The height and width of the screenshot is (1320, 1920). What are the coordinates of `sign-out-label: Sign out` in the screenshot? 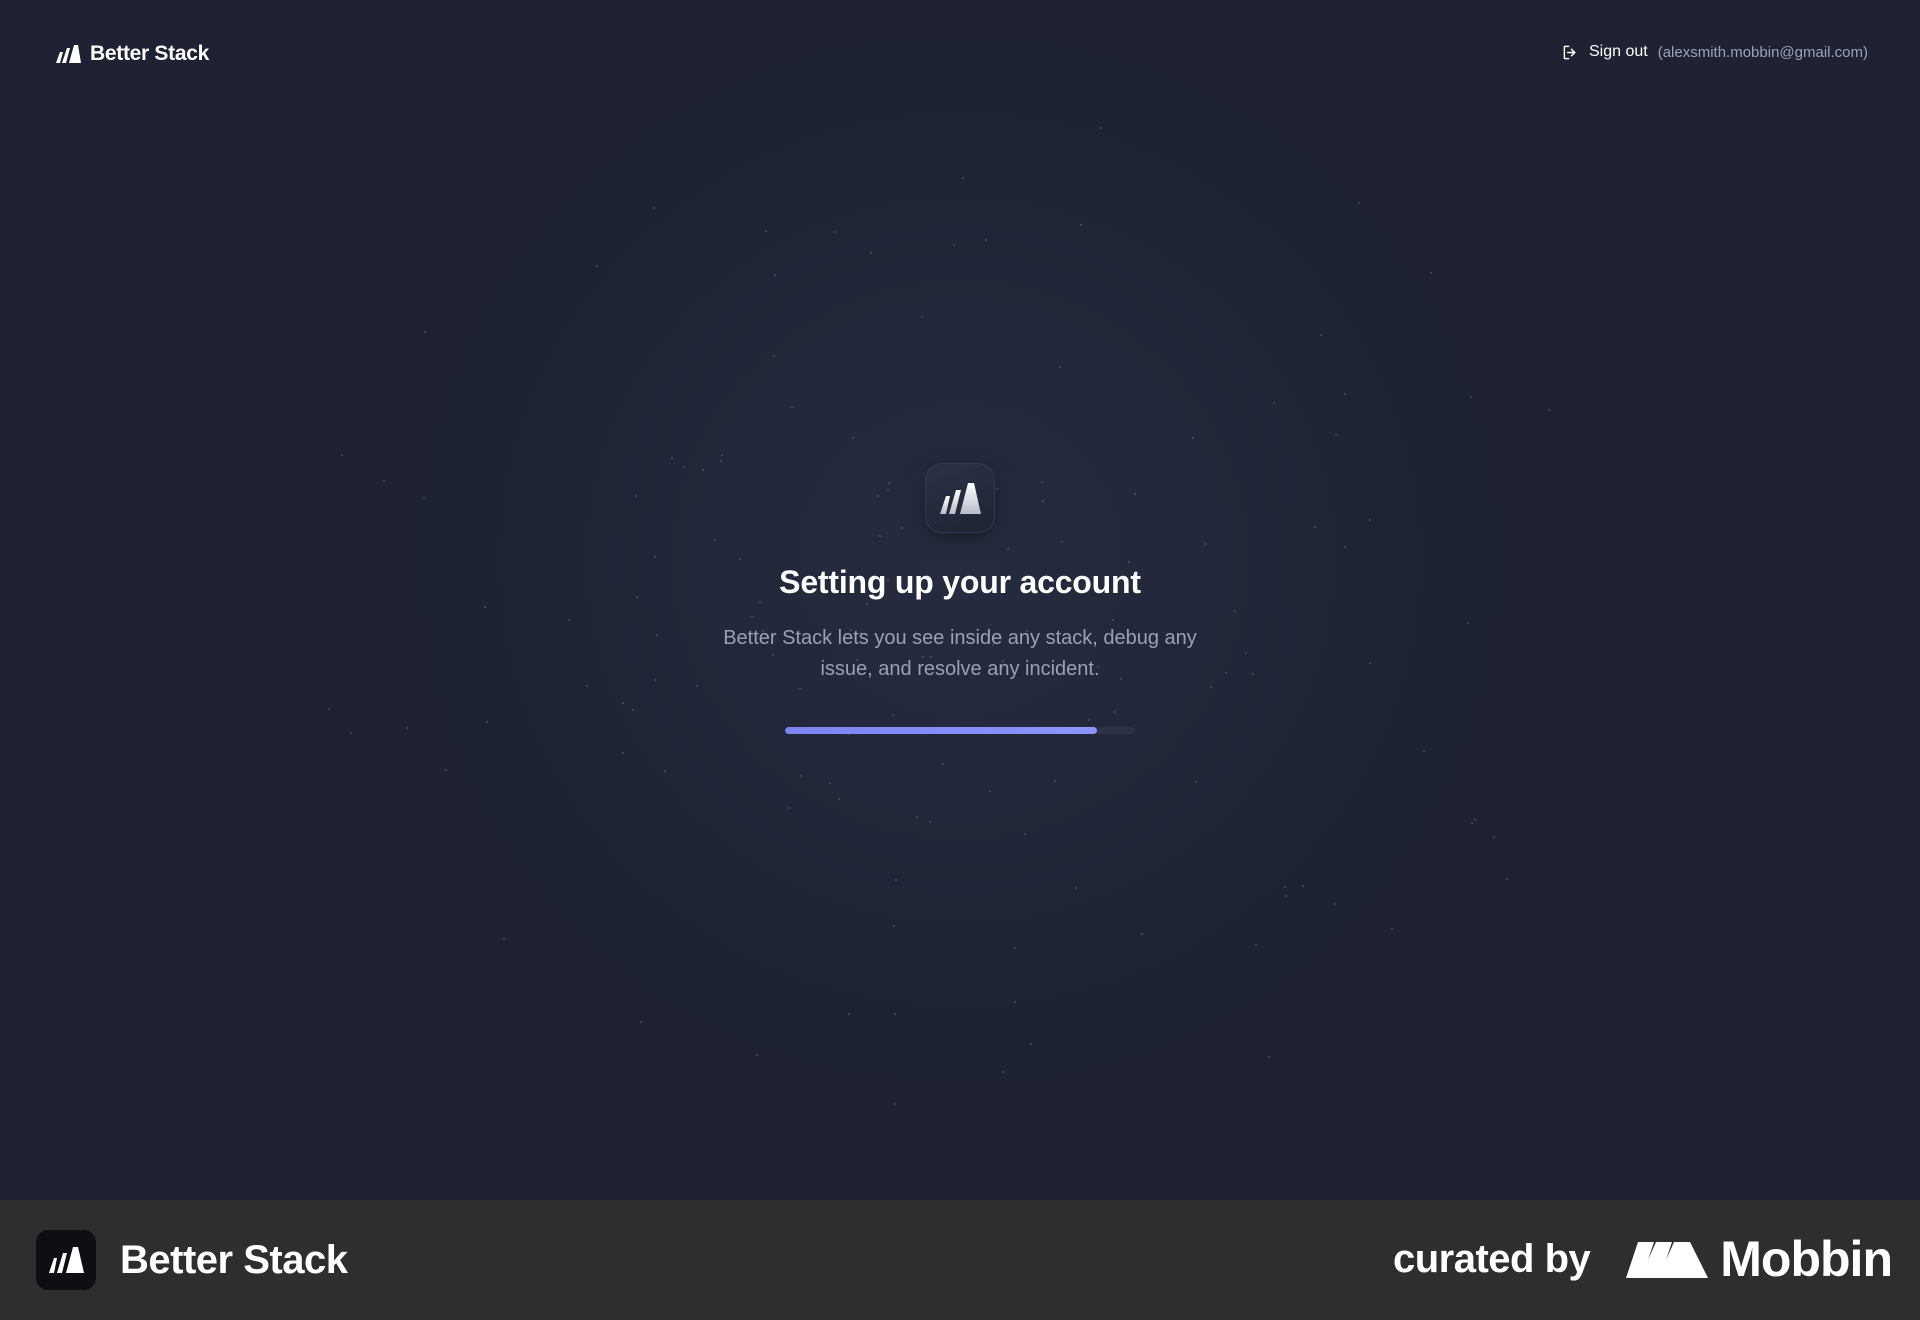 It's located at (1618, 51).